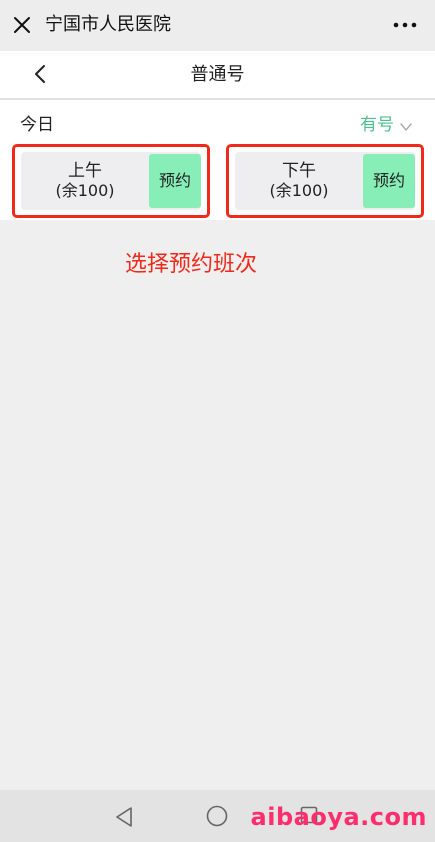  I want to click on watermark: aibaoya.com, so click(338, 817).